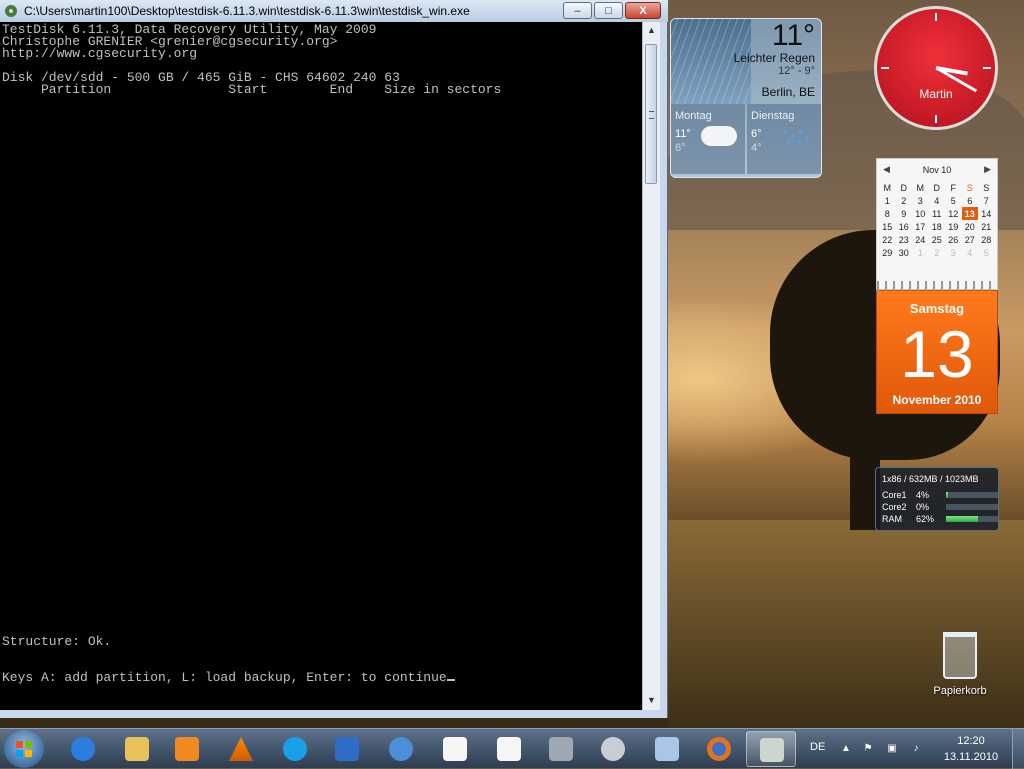 This screenshot has width=1024, height=769. I want to click on calendar-day-next-month: 1, so click(920, 252).